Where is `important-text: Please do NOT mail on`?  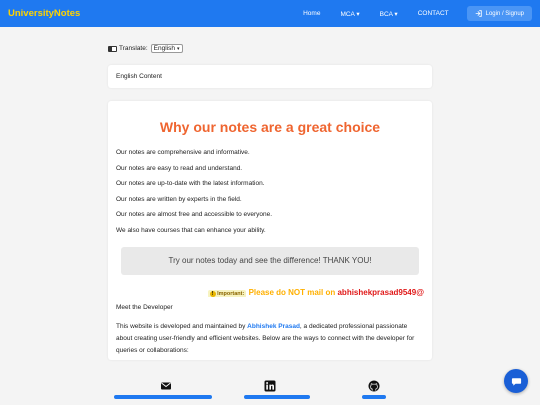
important-text: Please do NOT mail on is located at coordinates (292, 292).